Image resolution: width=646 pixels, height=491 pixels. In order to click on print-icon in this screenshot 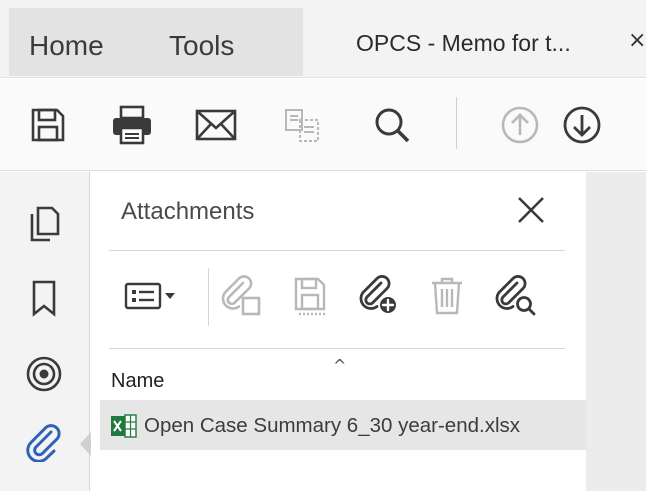, I will do `click(132, 125)`.